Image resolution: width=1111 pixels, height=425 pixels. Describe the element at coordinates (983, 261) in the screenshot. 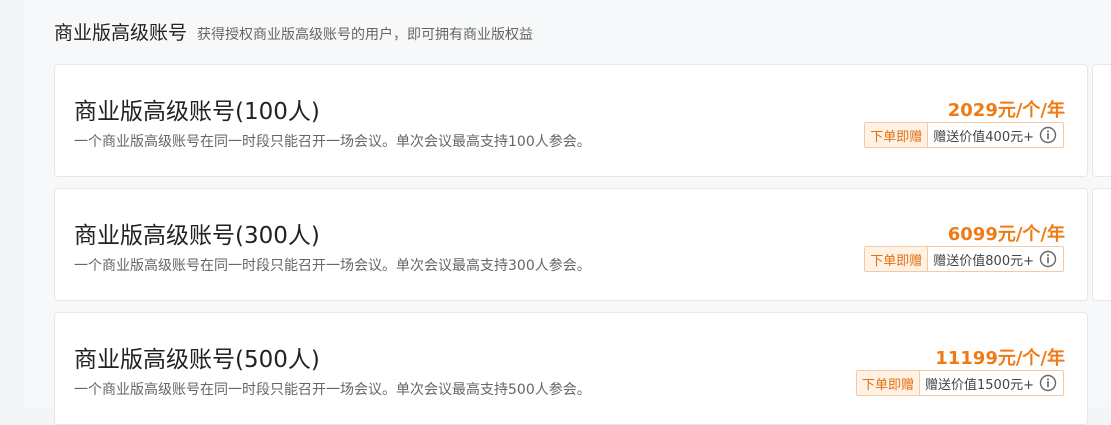

I see `gift-value: 赠送价值800元+` at that location.